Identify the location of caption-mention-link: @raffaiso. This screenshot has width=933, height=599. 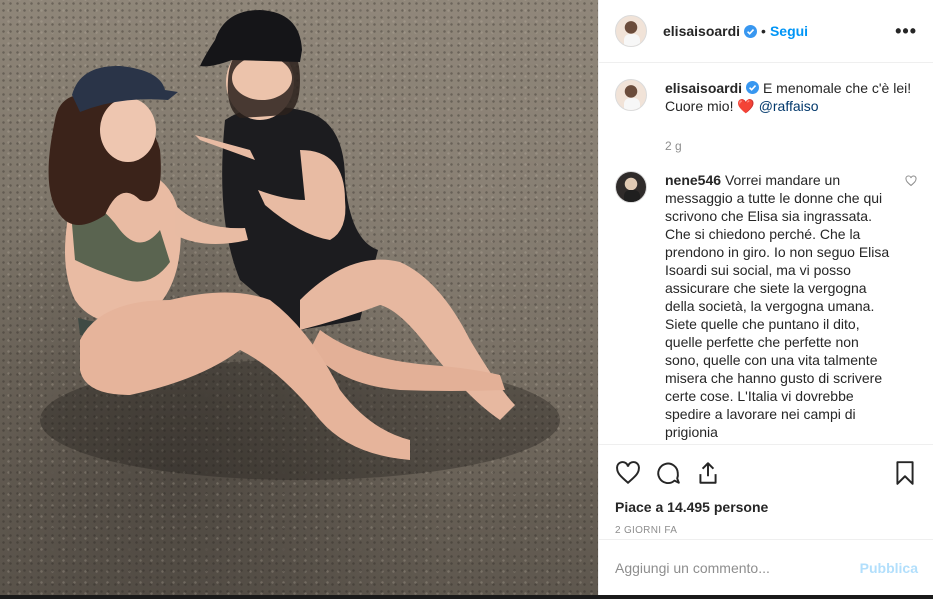
(789, 106).